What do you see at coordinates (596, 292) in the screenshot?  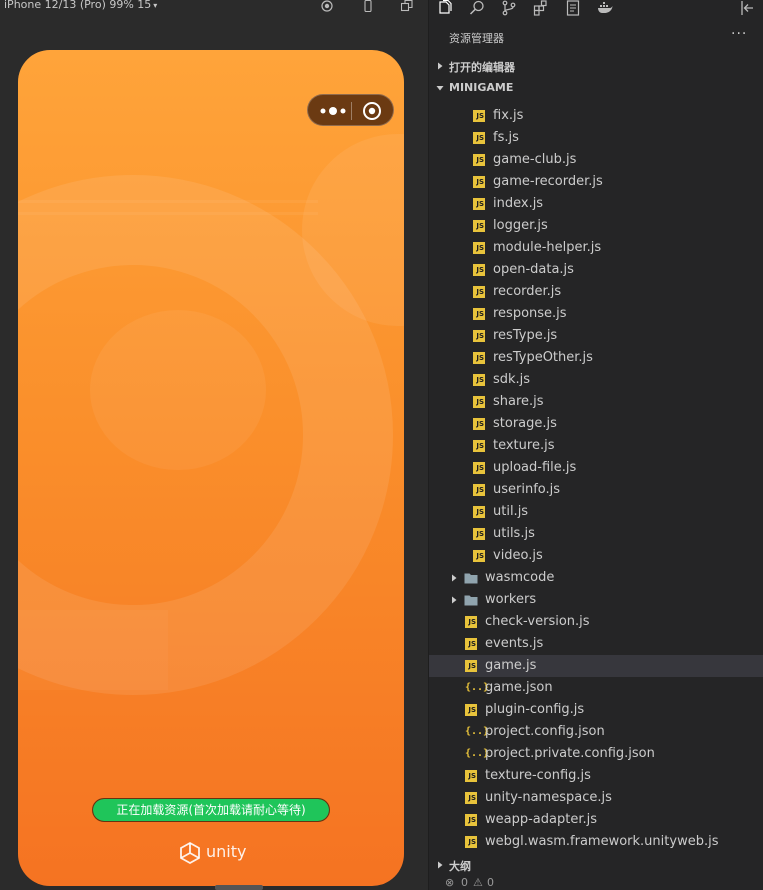 I see `file-item: JS recorder.js` at bounding box center [596, 292].